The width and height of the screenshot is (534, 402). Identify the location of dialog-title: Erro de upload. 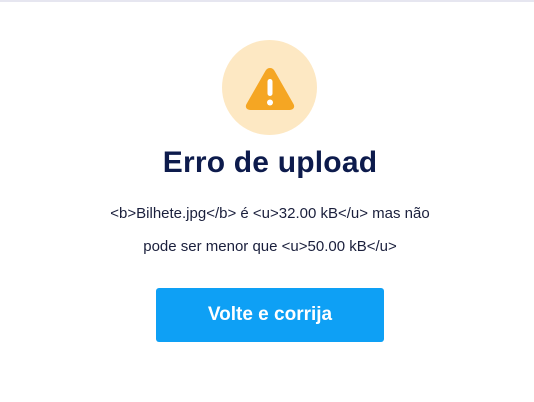
(270, 162).